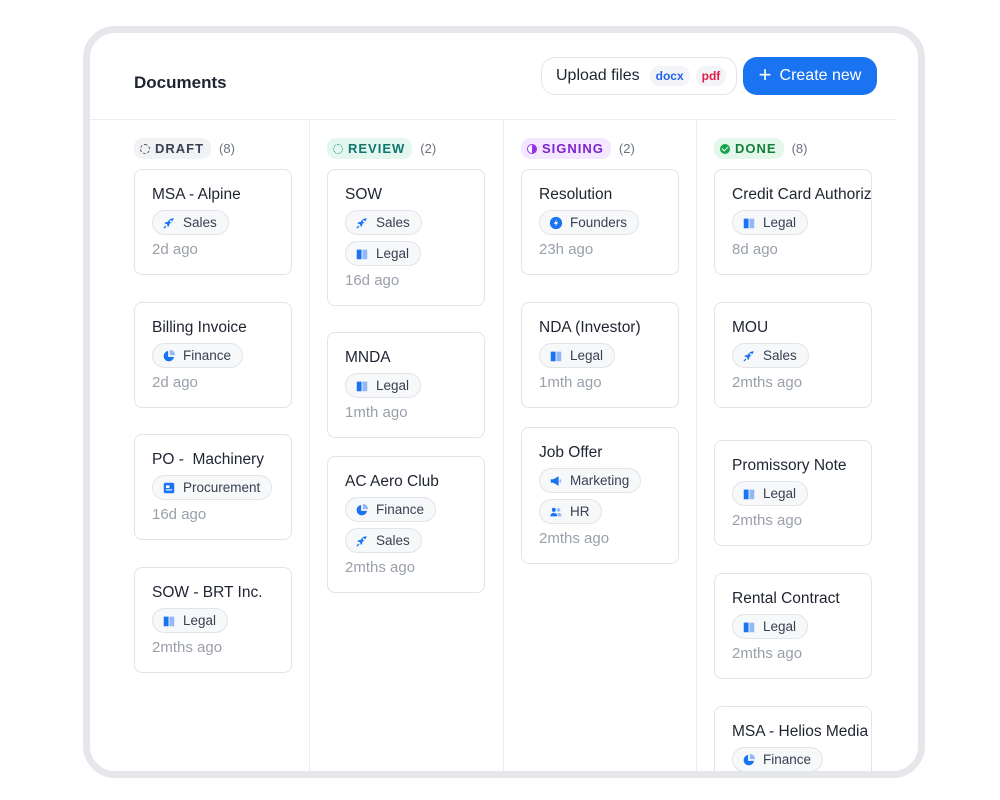 This screenshot has width=1000, height=800. What do you see at coordinates (755, 249) in the screenshot?
I see `card-timestamp: 8d ago` at bounding box center [755, 249].